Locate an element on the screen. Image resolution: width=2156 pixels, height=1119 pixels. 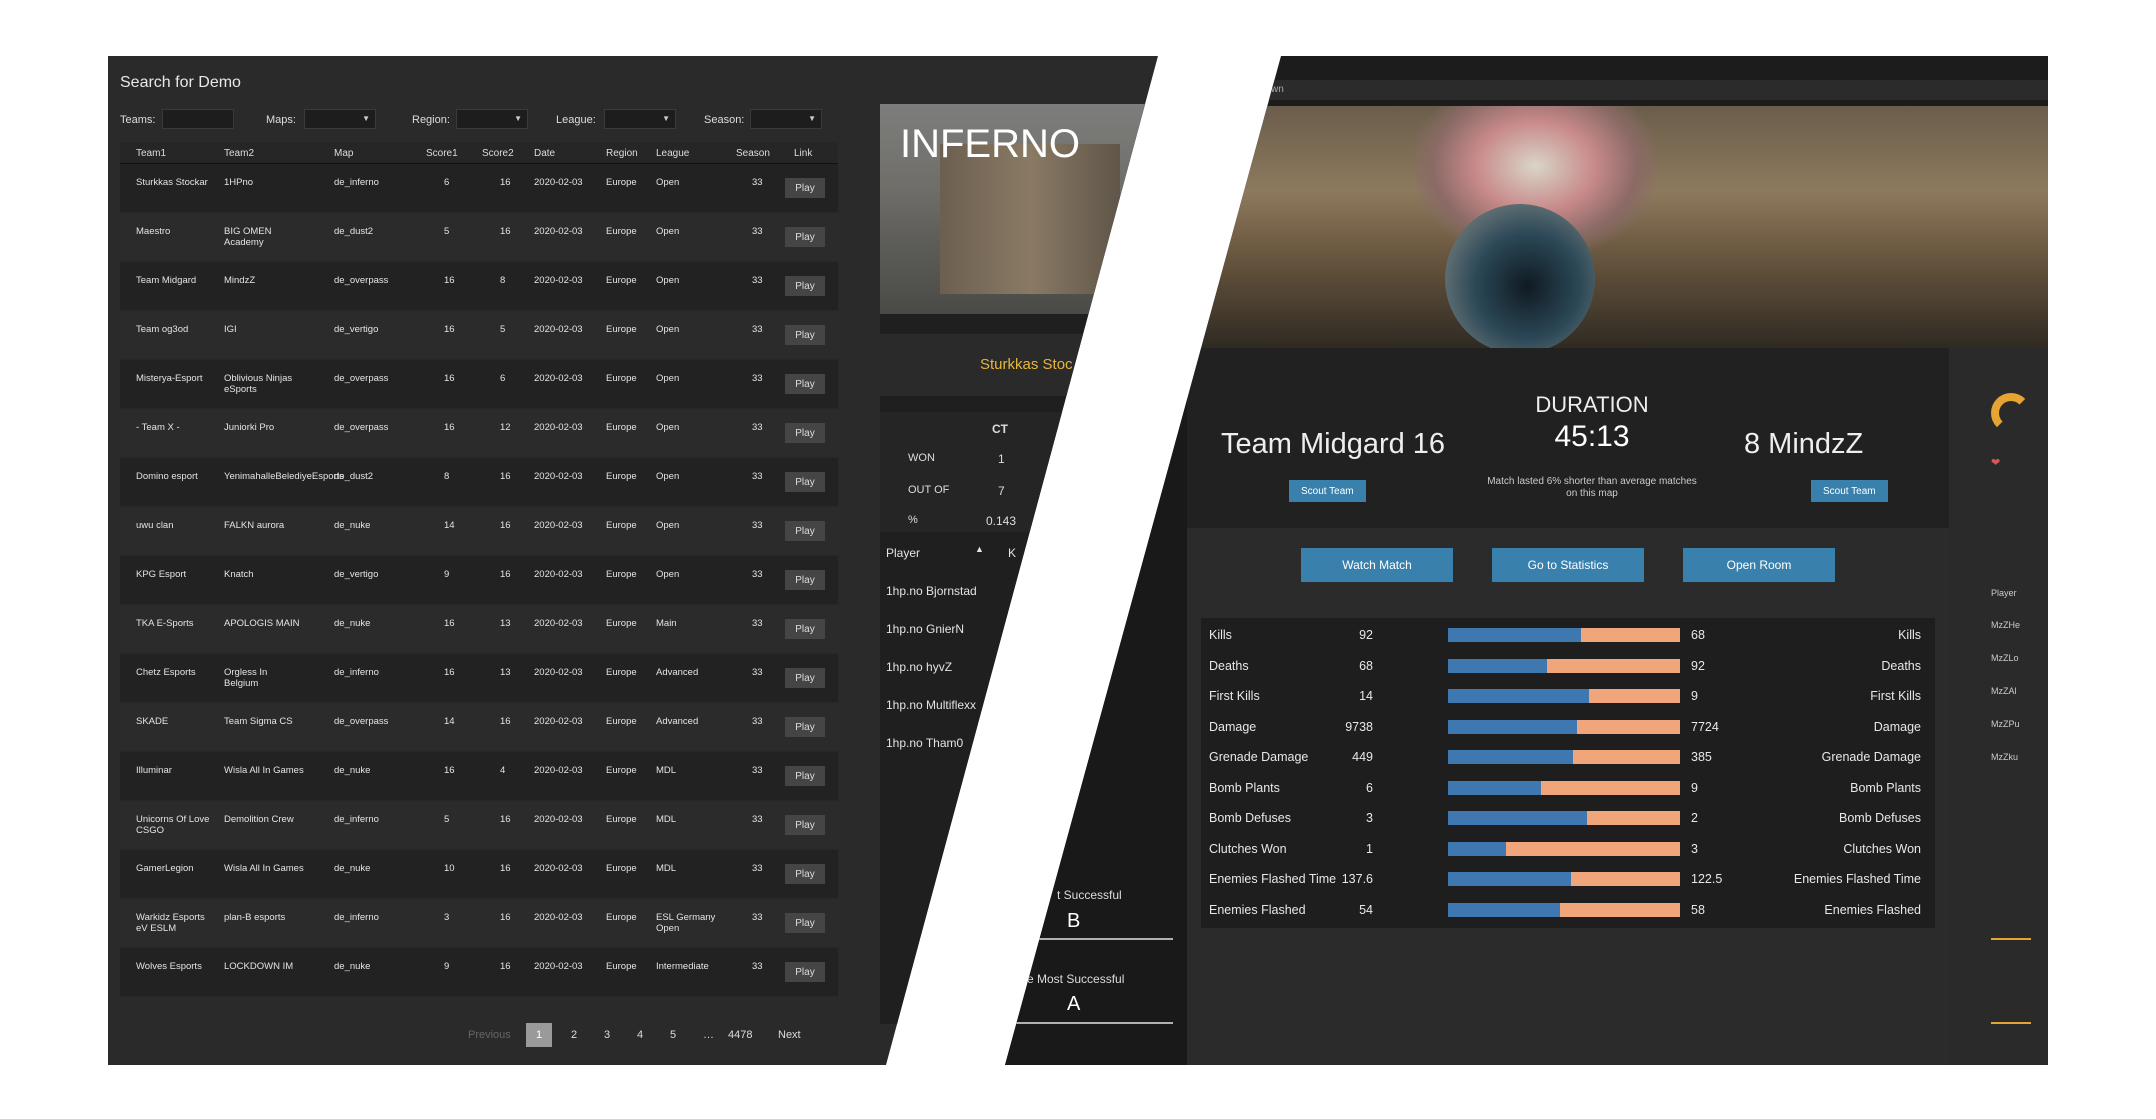
side-player: MzZku is located at coordinates (2004, 757).